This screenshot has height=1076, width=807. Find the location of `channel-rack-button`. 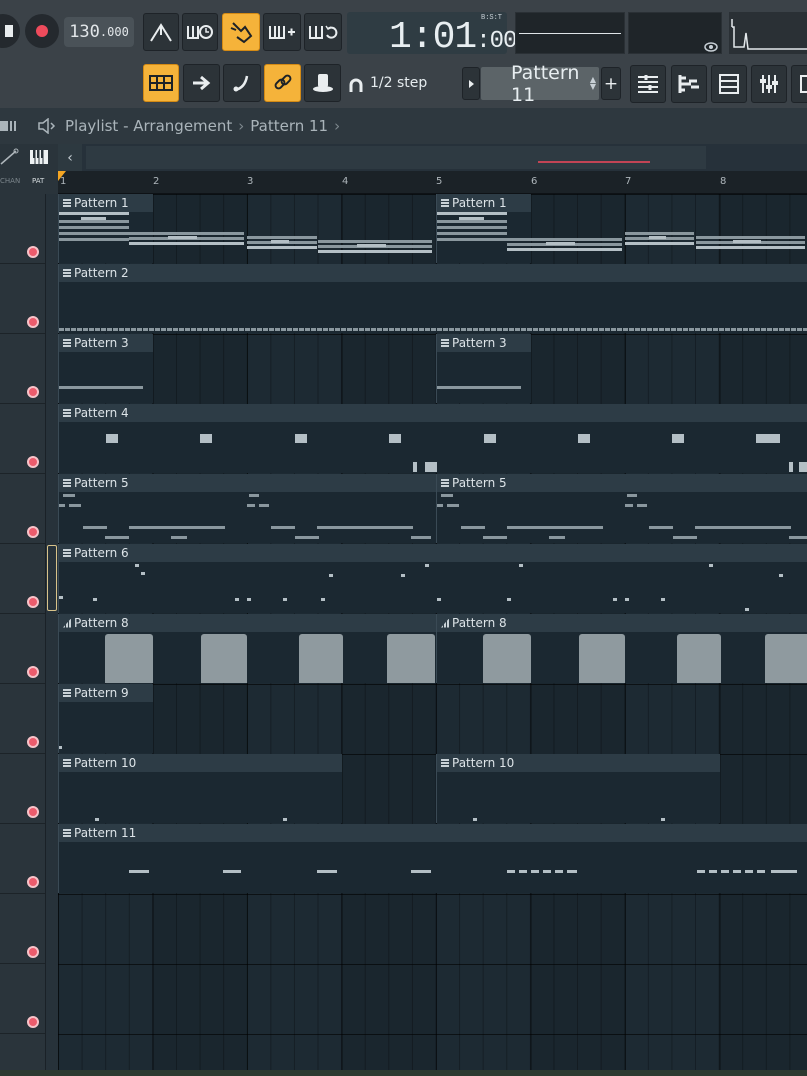

channel-rack-button is located at coordinates (648, 84).